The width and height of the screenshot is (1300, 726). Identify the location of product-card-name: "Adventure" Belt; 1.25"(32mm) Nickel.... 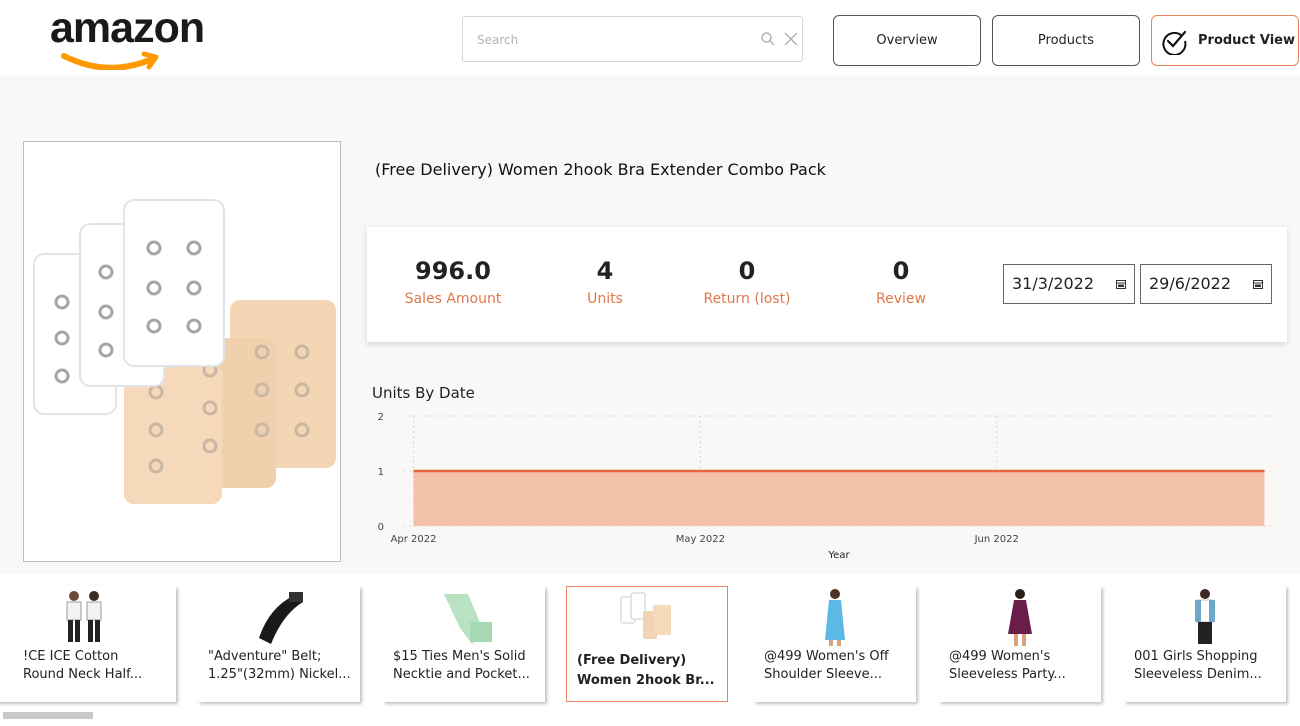
(282, 666).